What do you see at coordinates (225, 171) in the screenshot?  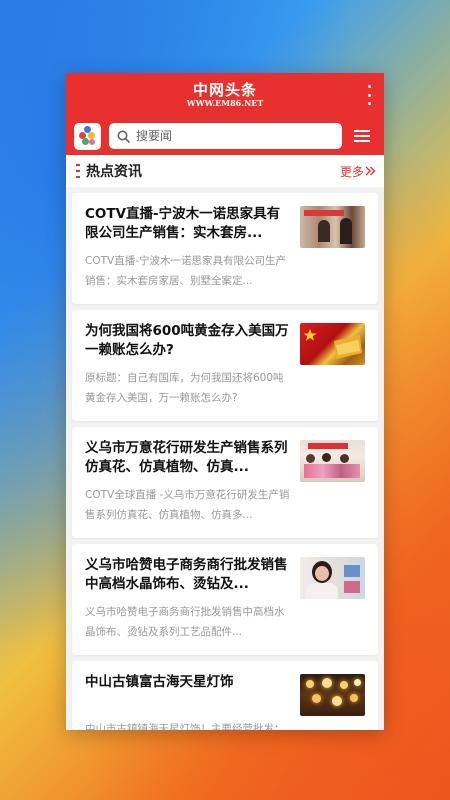 I see `section-header: 热点资讯 更多` at bounding box center [225, 171].